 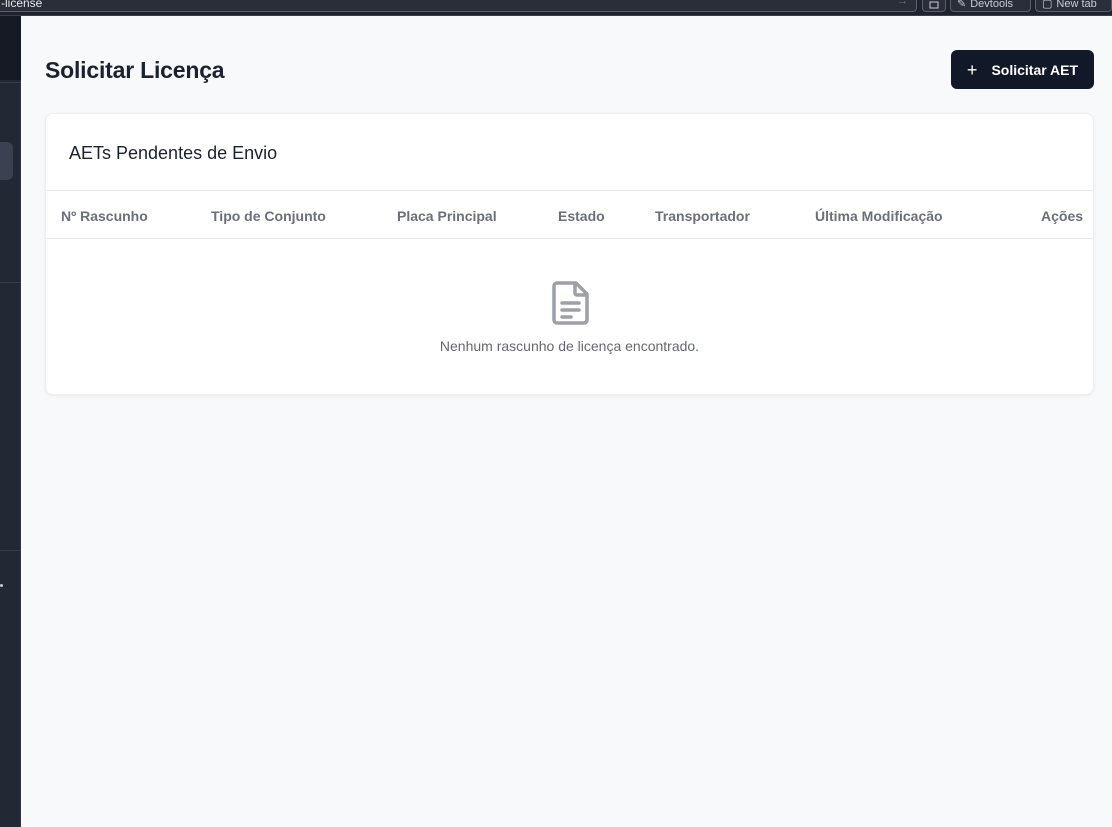 I want to click on column-header-ultima-modificacao: Última Modificação, so click(x=879, y=216).